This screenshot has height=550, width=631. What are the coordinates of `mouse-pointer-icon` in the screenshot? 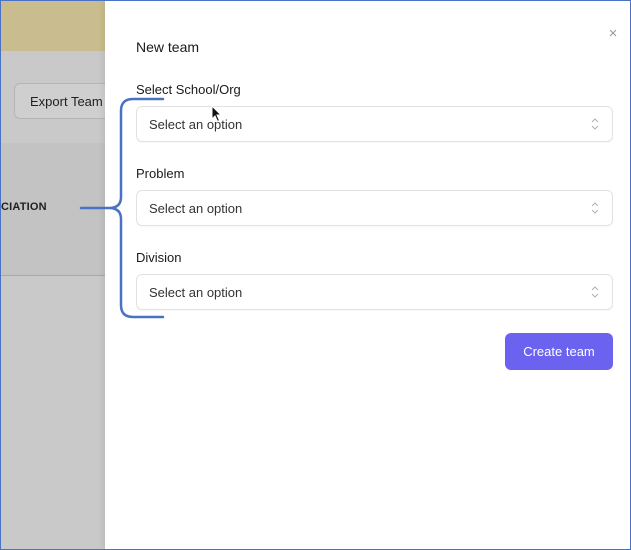 It's located at (217, 114).